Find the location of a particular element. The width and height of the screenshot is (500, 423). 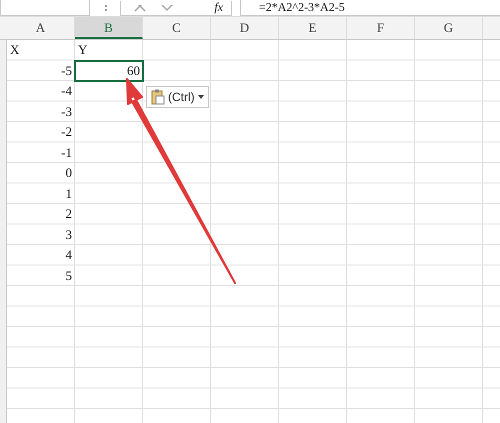

table-cell-text: 0 is located at coordinates (68, 173).